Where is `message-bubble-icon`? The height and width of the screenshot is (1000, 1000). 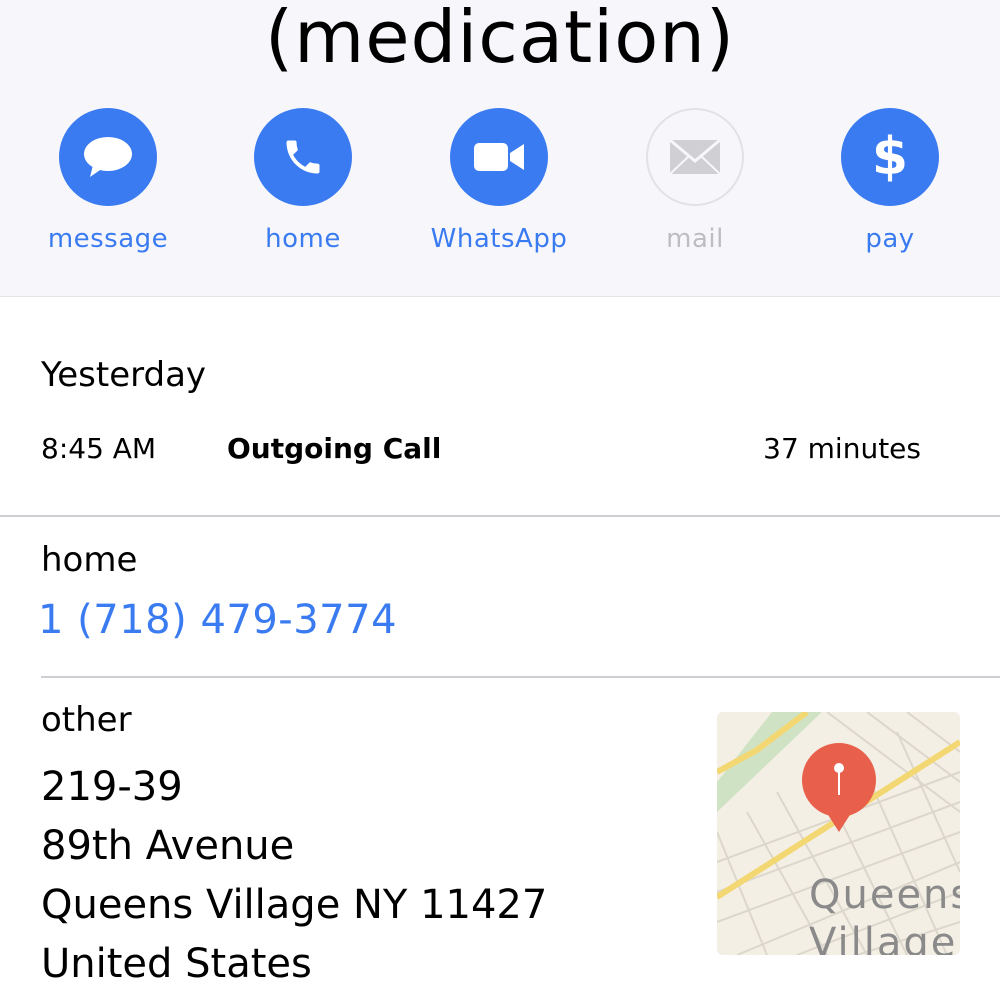
message-bubble-icon is located at coordinates (108, 157).